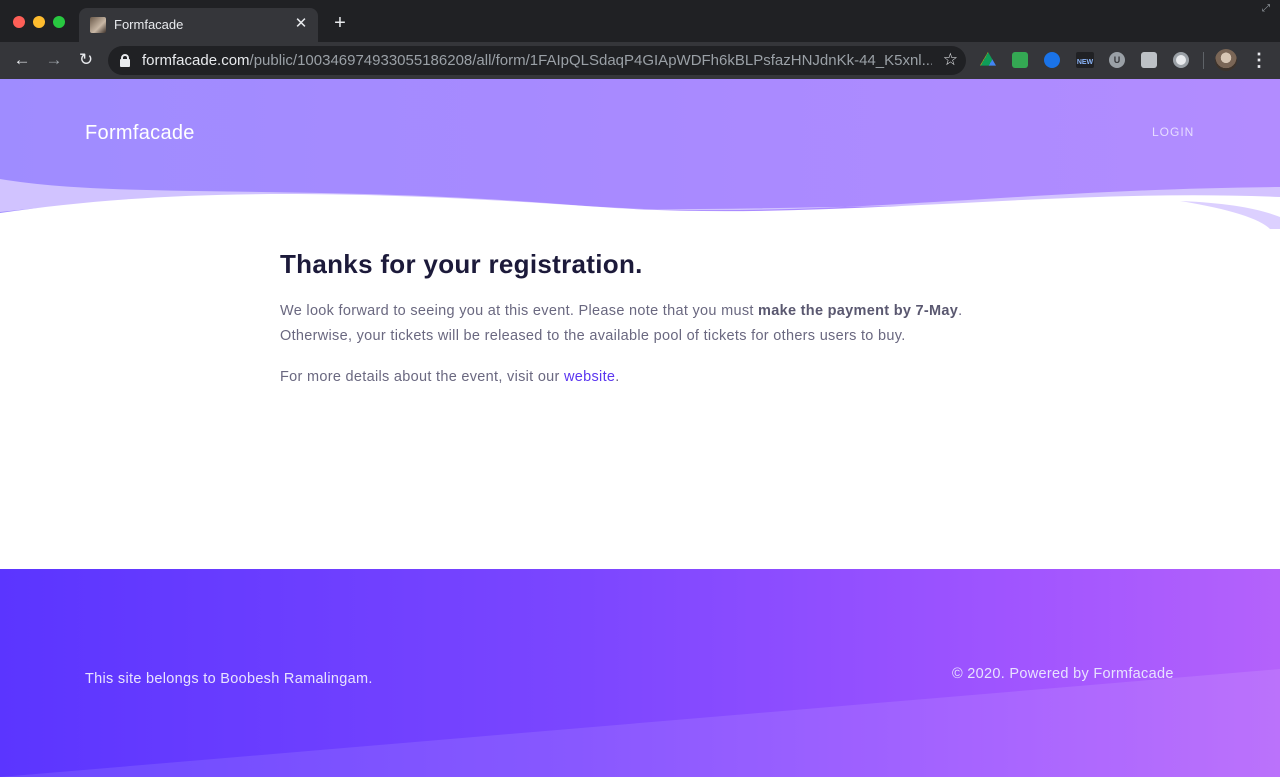  What do you see at coordinates (1052, 60) in the screenshot?
I see `compass-extension-icon` at bounding box center [1052, 60].